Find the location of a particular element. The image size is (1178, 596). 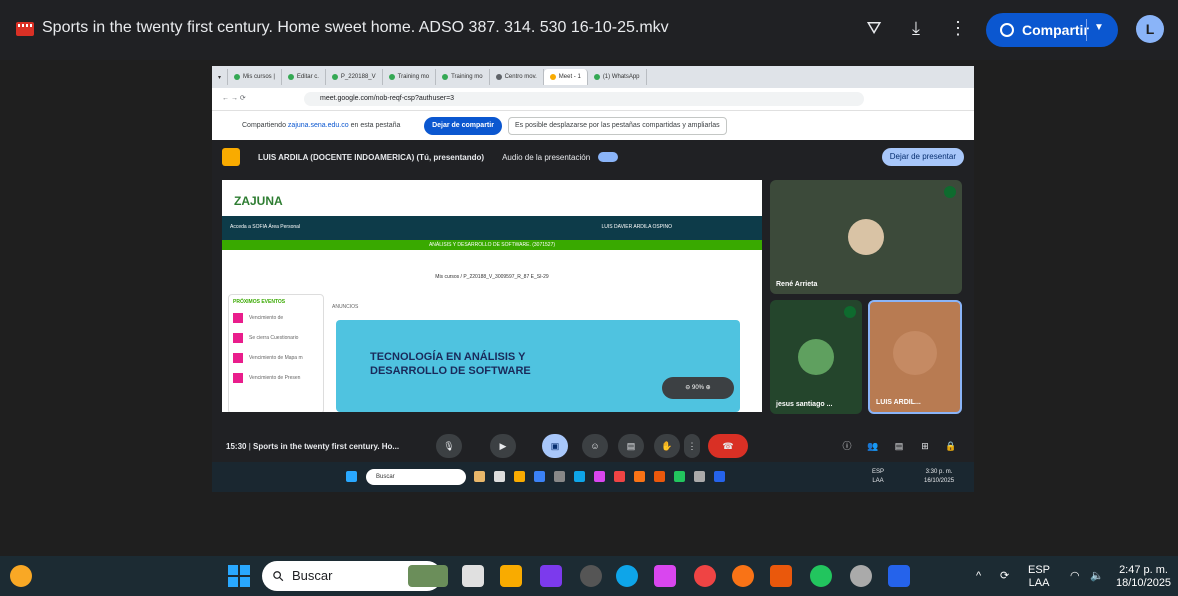

share-button: Compartir ▼ is located at coordinates (1052, 30).